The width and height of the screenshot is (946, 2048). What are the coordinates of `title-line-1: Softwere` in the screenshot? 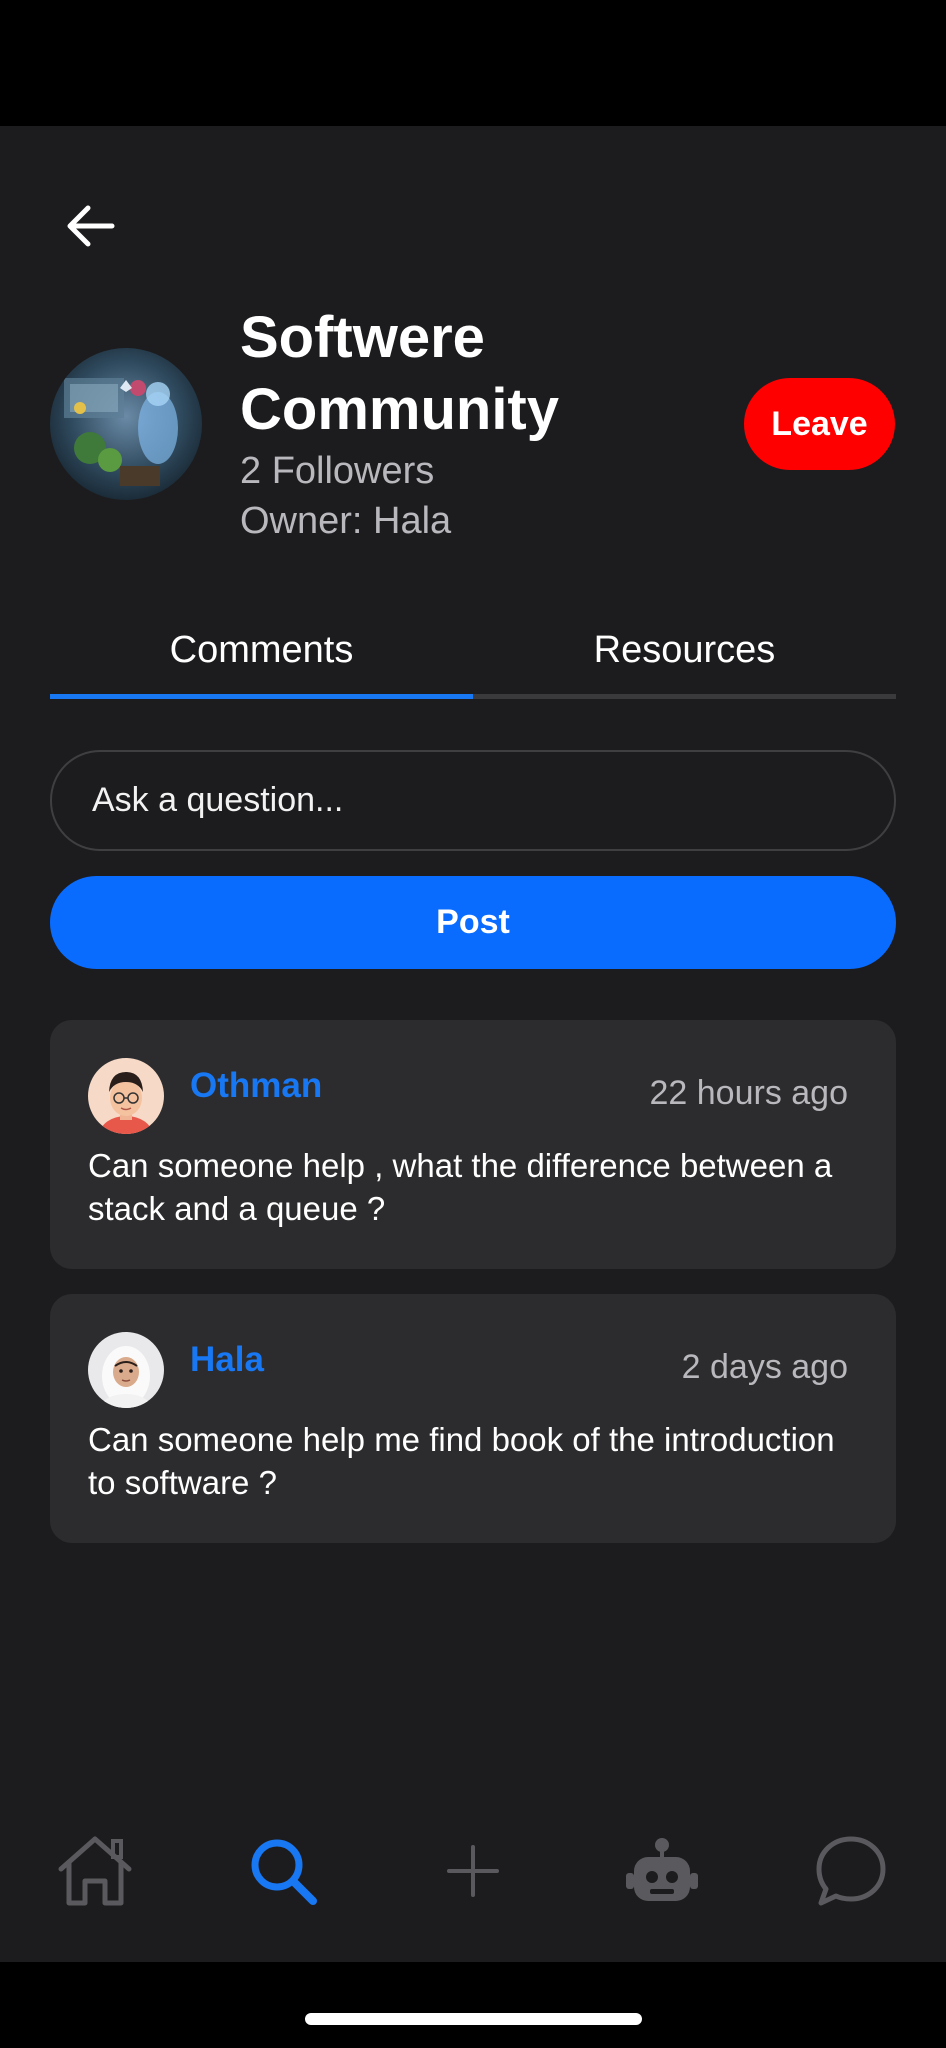 It's located at (362, 337).